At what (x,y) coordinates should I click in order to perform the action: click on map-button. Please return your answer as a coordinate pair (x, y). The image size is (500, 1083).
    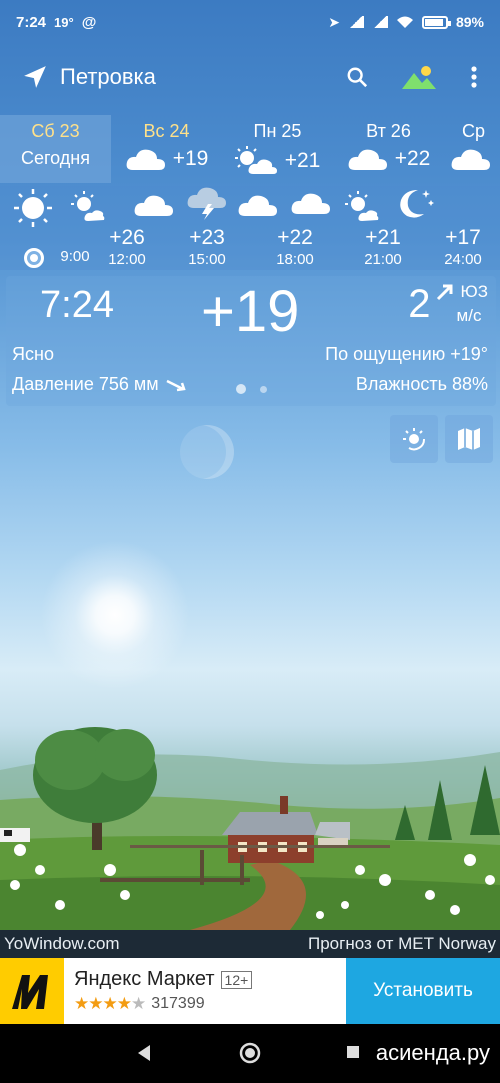
    Looking at the image, I should click on (469, 439).